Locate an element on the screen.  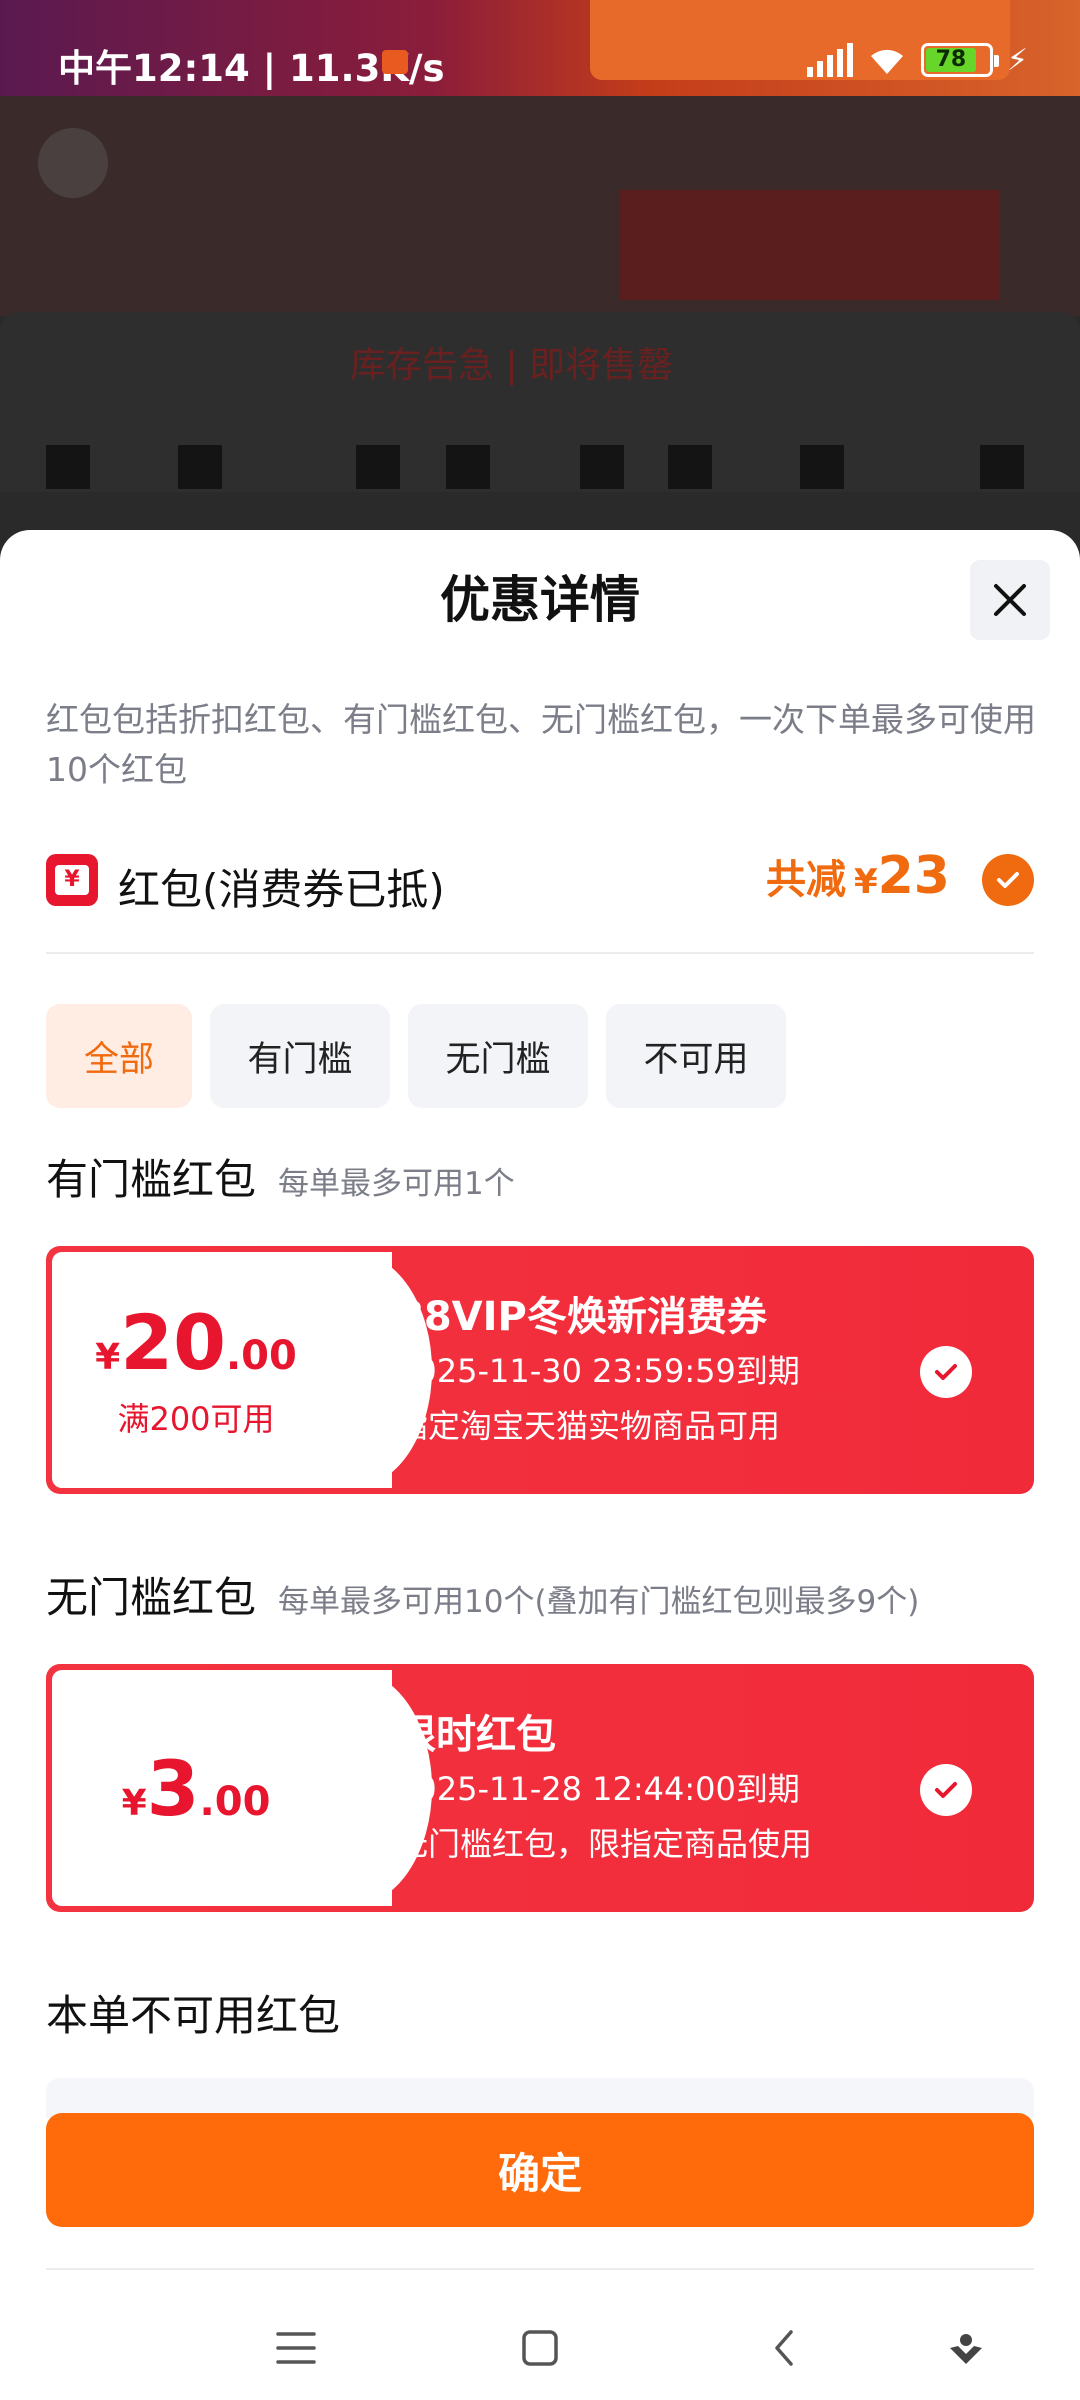
wifi-icon is located at coordinates (887, 60).